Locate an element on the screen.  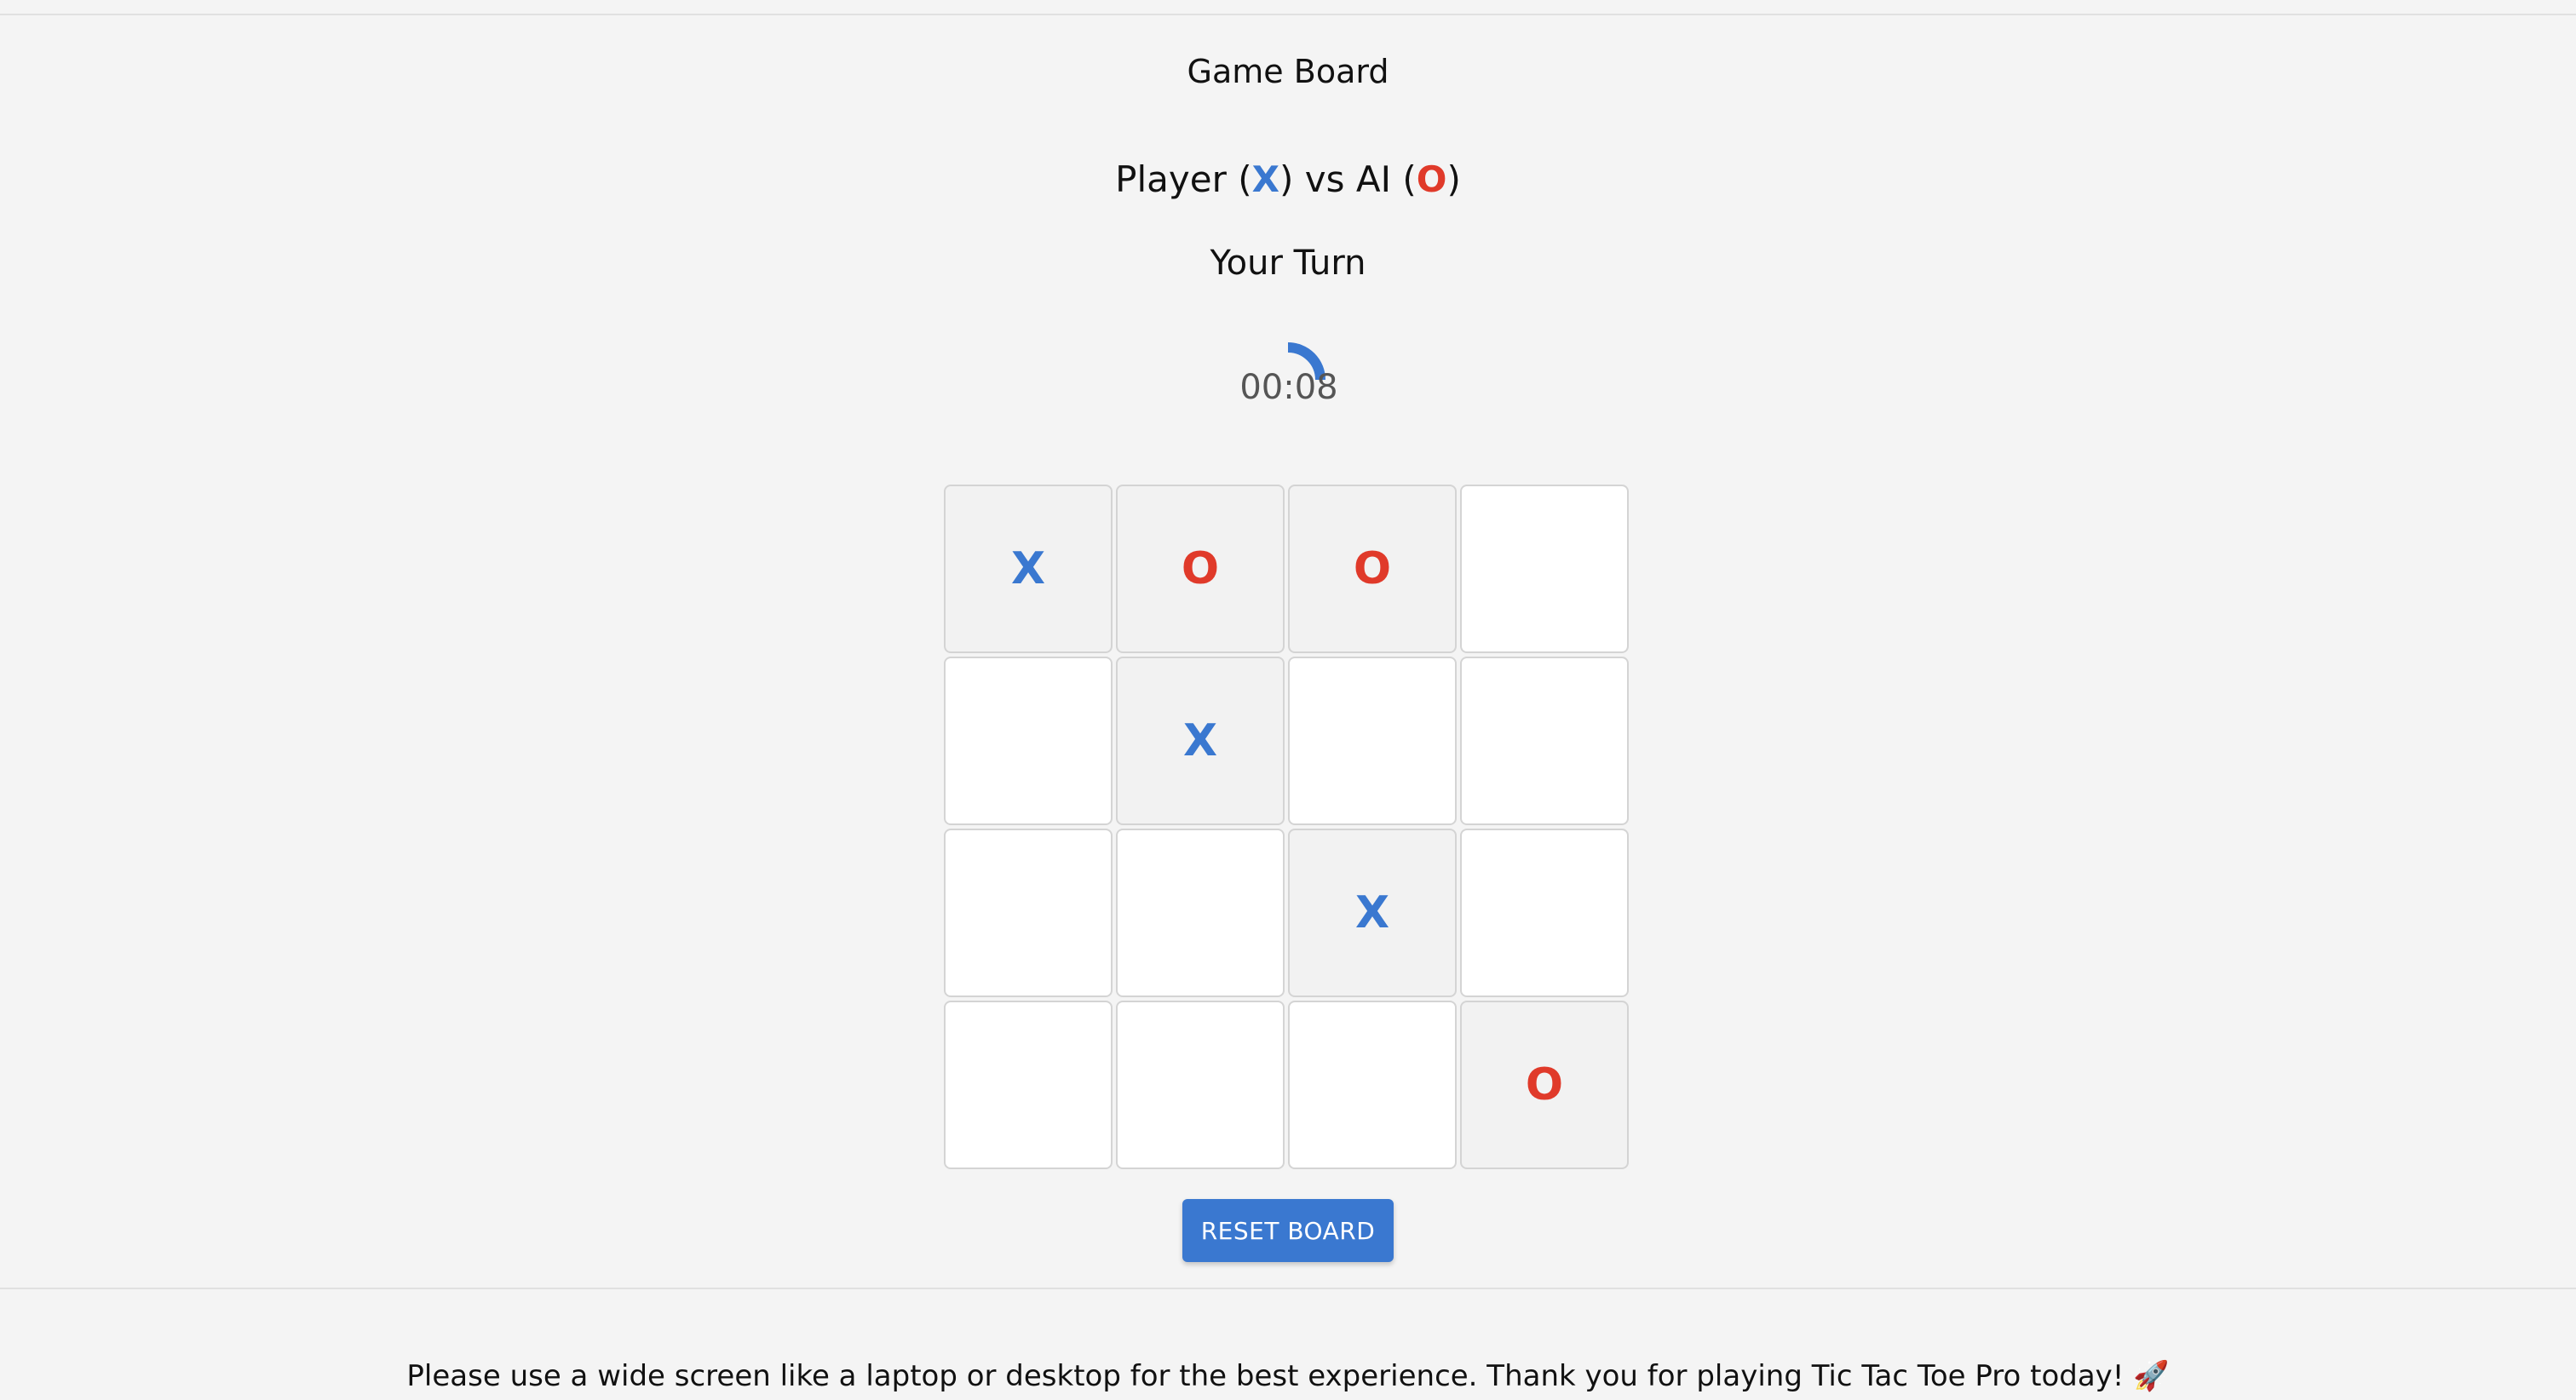
board-cell-r2-c0 is located at coordinates (1029, 913).